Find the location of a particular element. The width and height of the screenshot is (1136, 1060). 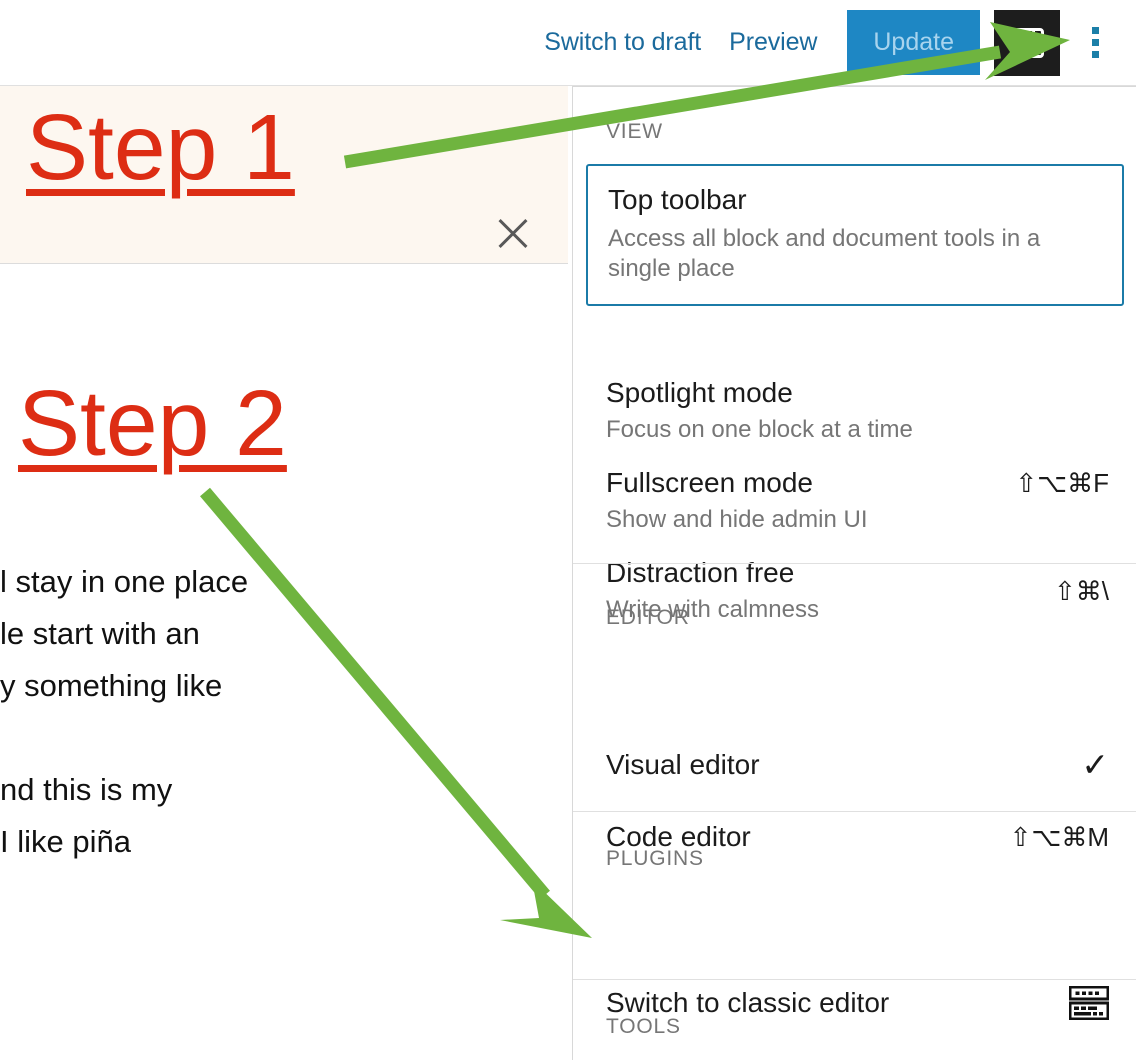

editor-notice: Step 1 is located at coordinates (284, 175).